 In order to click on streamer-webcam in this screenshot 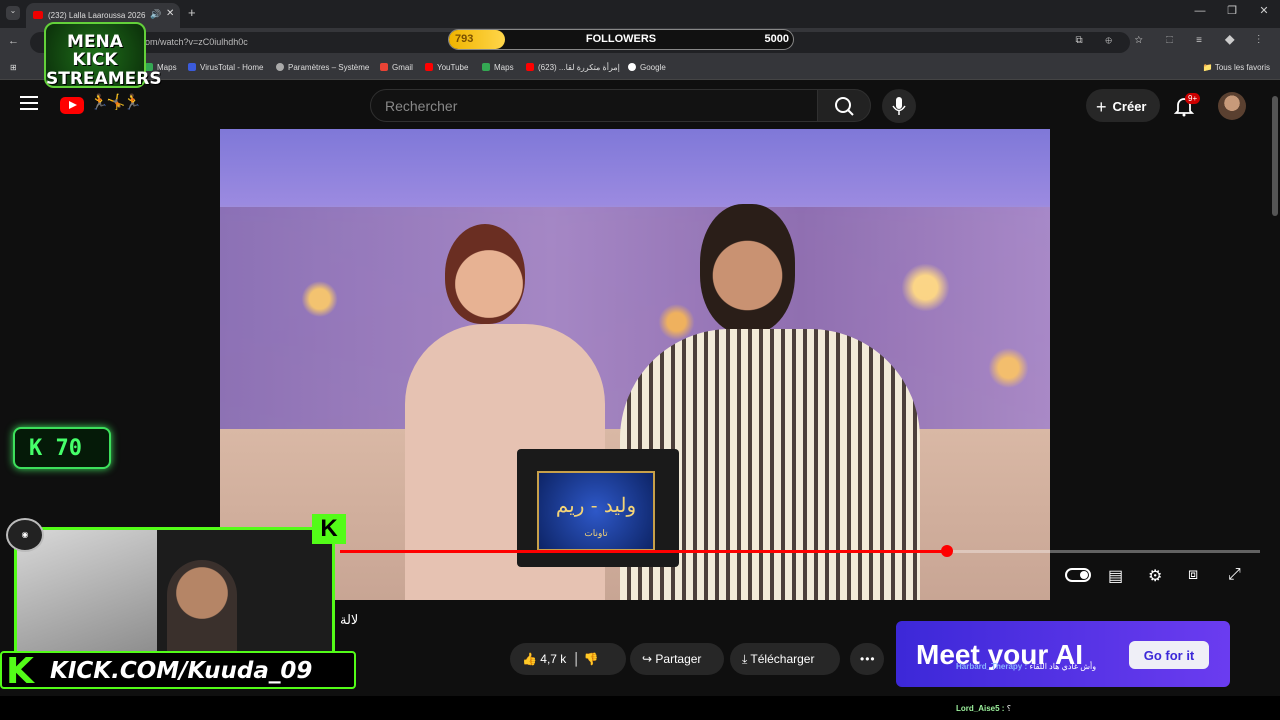, I will do `click(174, 594)`.